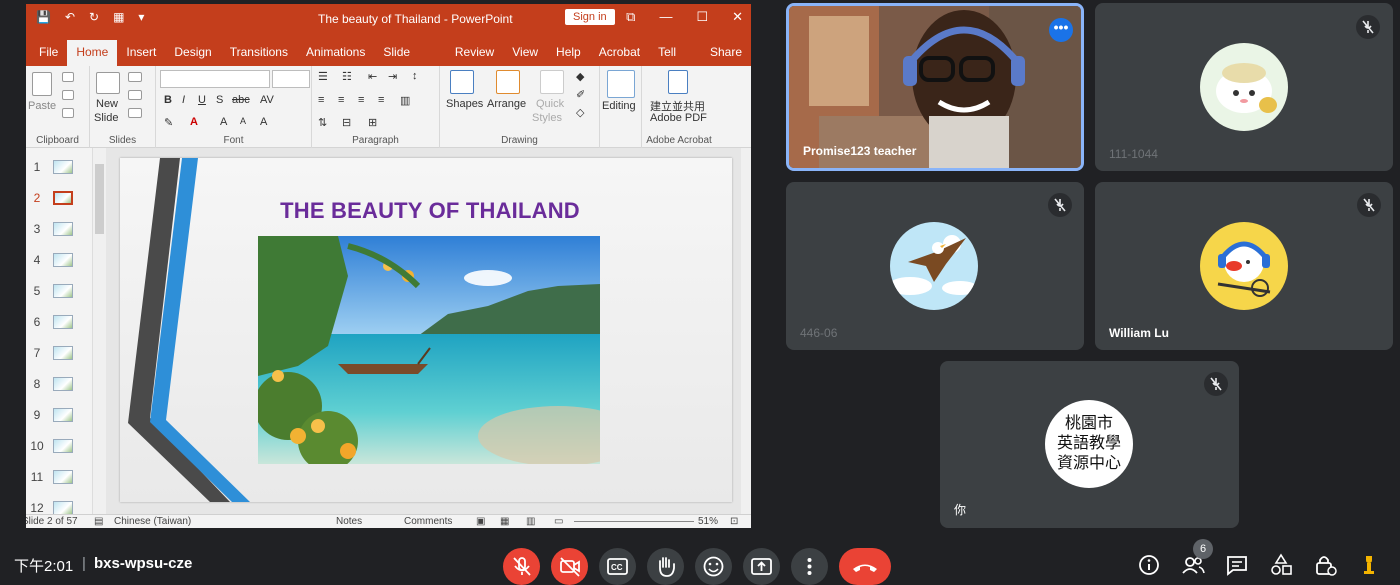  What do you see at coordinates (219, 100) in the screenshot?
I see `shadow-icon: S` at bounding box center [219, 100].